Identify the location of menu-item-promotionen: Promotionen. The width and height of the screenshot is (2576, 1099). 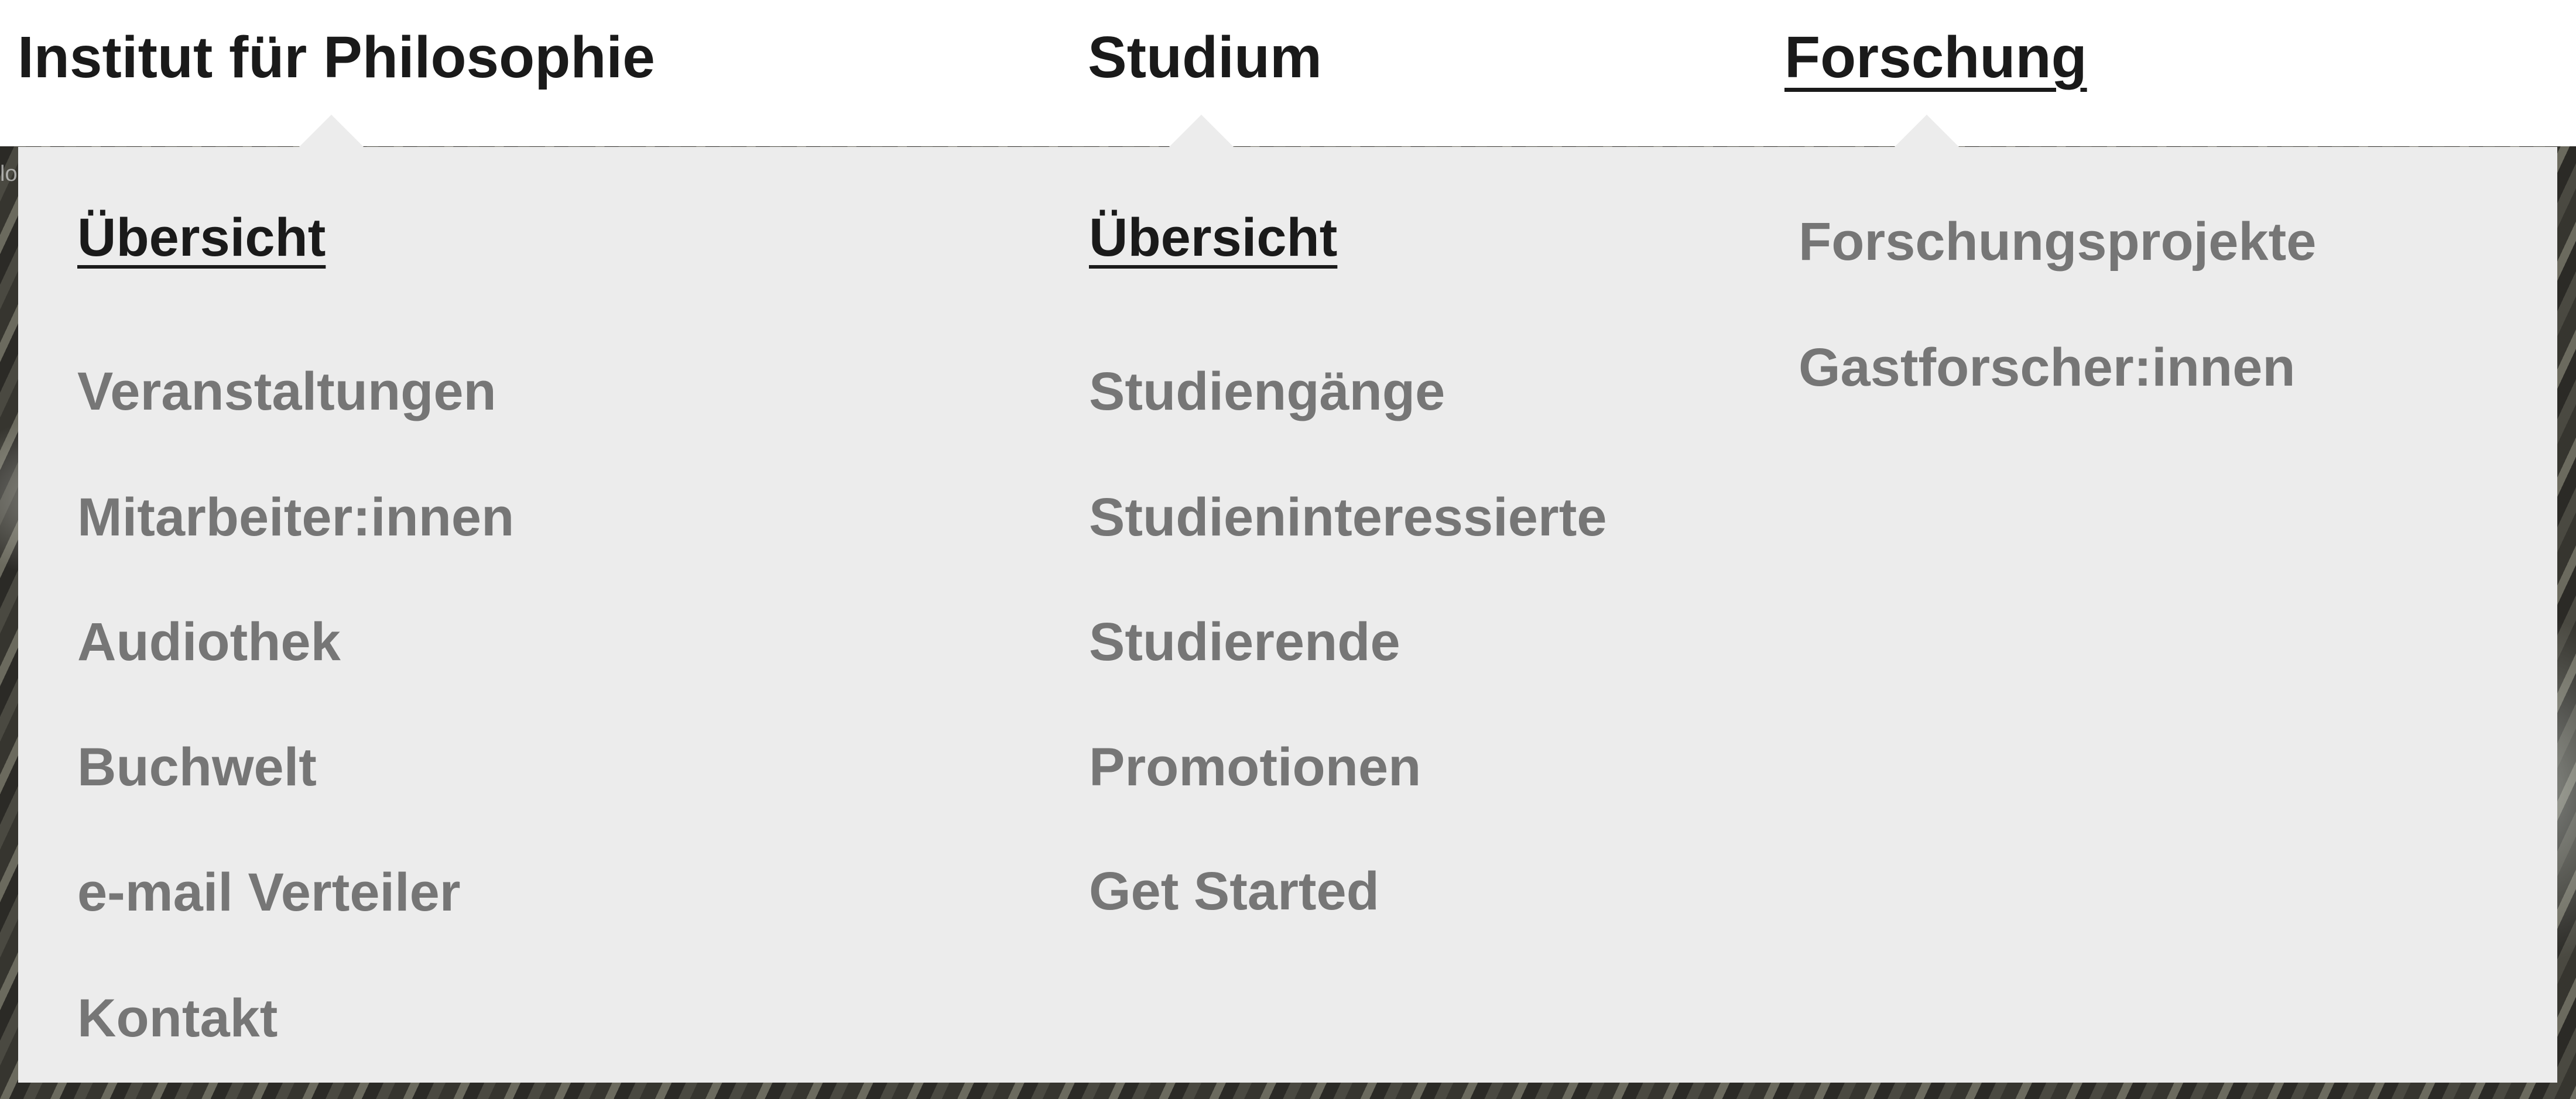
(1255, 767).